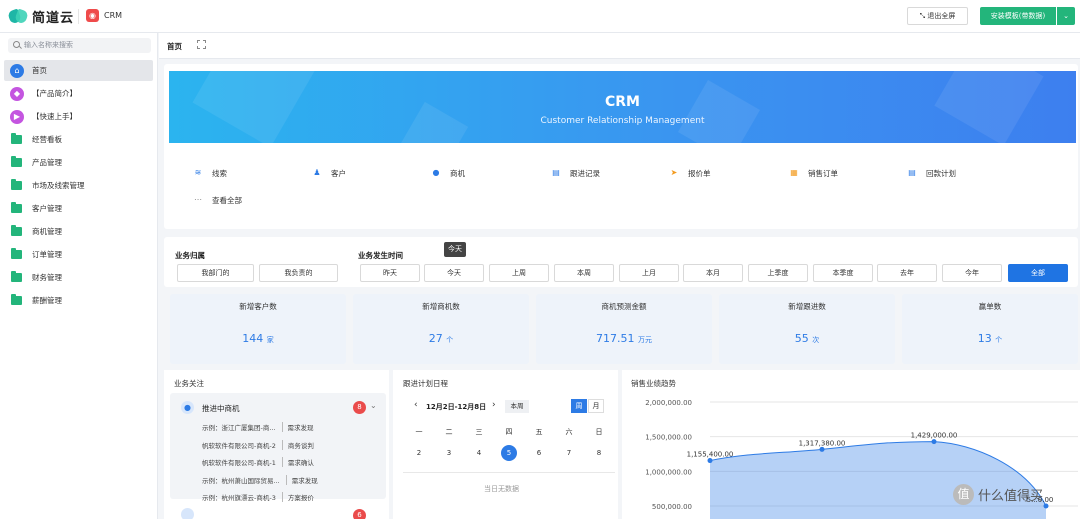 The height and width of the screenshot is (519, 1080). What do you see at coordinates (448, 173) in the screenshot?
I see `quick-link-2: ● 商机` at bounding box center [448, 173].